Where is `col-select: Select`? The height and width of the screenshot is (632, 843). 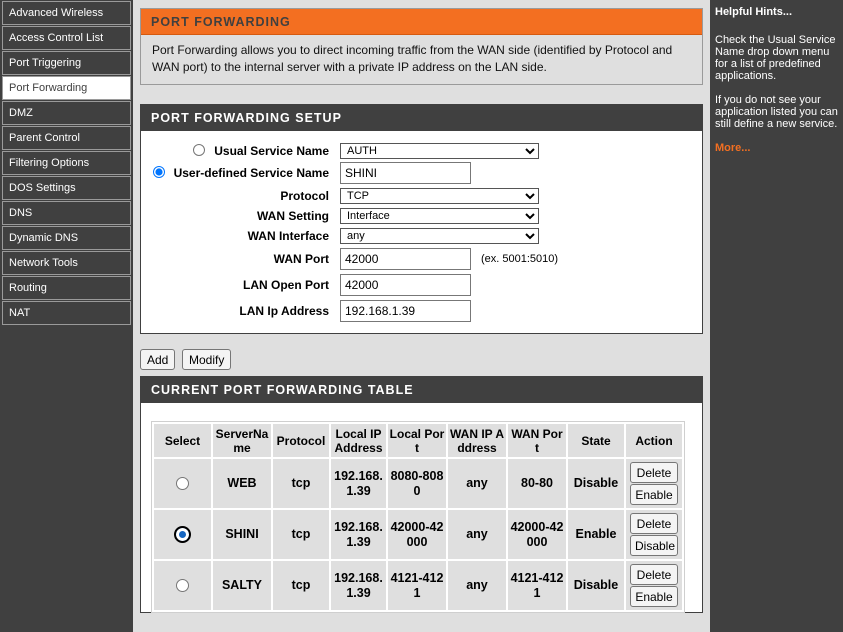 col-select: Select is located at coordinates (182, 440).